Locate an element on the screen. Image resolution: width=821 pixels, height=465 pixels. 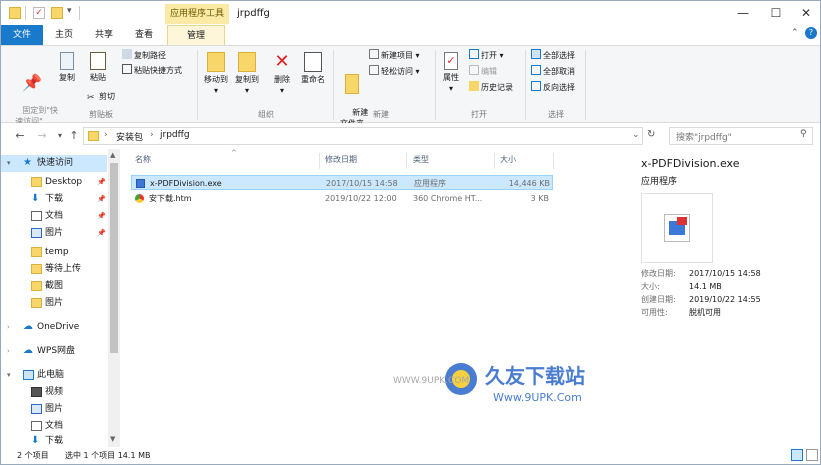
rename-label: 重命名 is located at coordinates (313, 79).